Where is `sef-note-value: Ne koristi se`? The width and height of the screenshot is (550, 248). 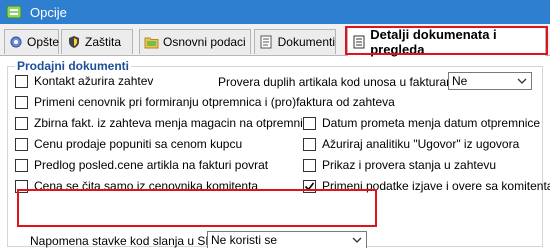 sef-note-value: Ne koristi se is located at coordinates (244, 240).